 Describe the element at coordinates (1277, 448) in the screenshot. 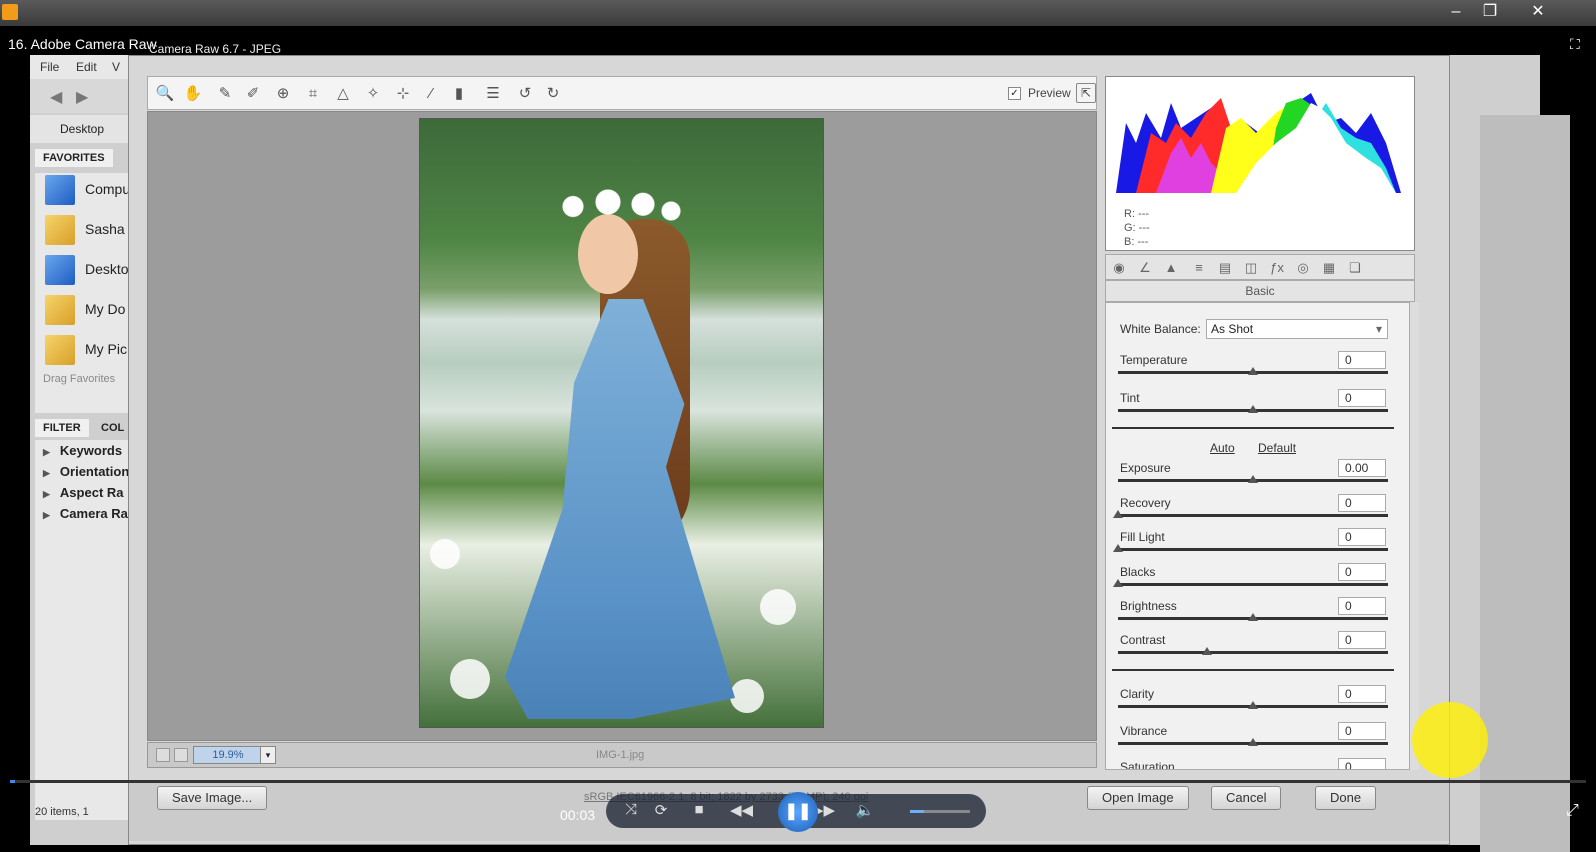

I see `default-link: Default` at that location.